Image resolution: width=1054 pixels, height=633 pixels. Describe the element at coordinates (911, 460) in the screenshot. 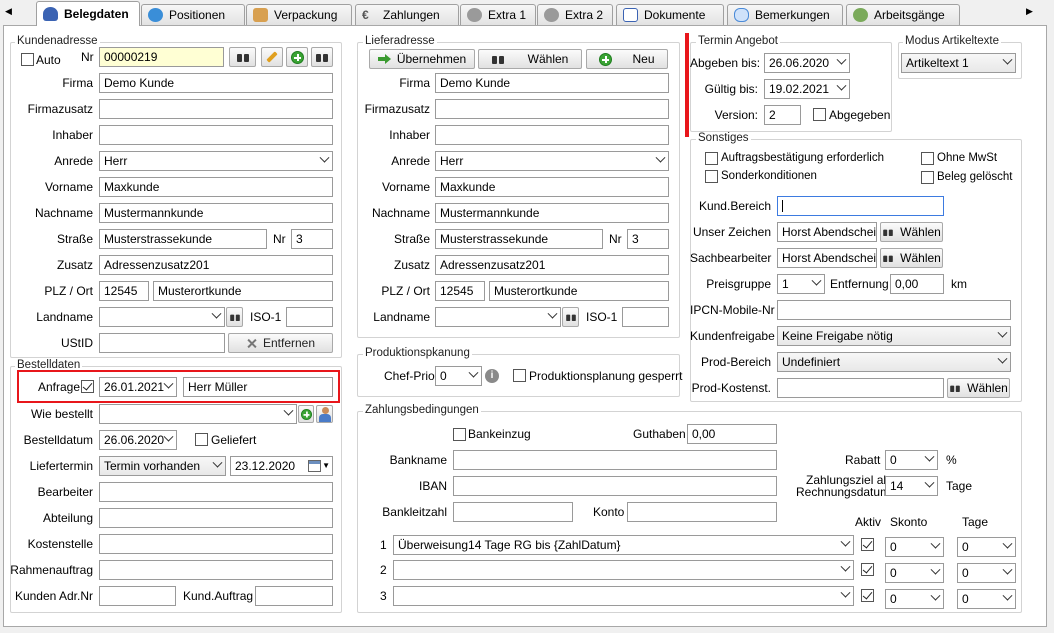

I see `rabatt-select: 0` at that location.